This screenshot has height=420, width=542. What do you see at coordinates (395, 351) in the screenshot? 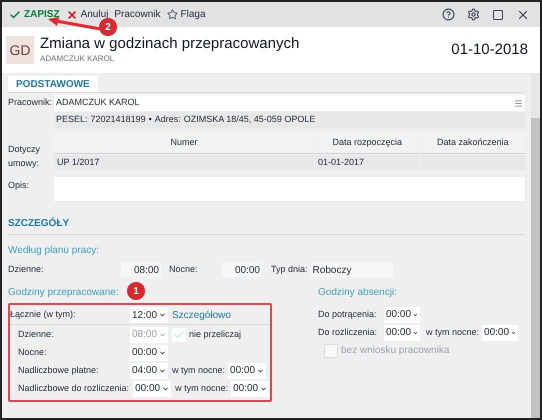
I see `checkbox-label: bez wniosku pracownika` at bounding box center [395, 351].